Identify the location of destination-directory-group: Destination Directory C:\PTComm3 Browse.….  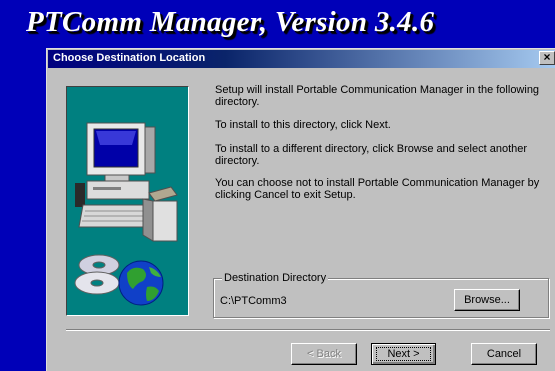
(381, 295).